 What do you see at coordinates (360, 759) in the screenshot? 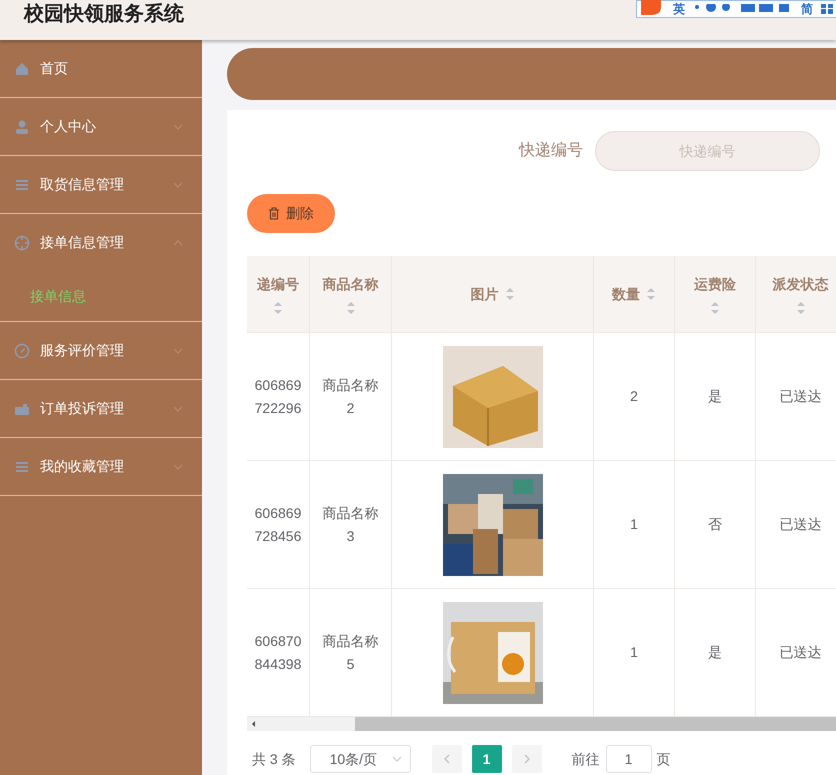
I see `page-size-select: 10条/页` at bounding box center [360, 759].